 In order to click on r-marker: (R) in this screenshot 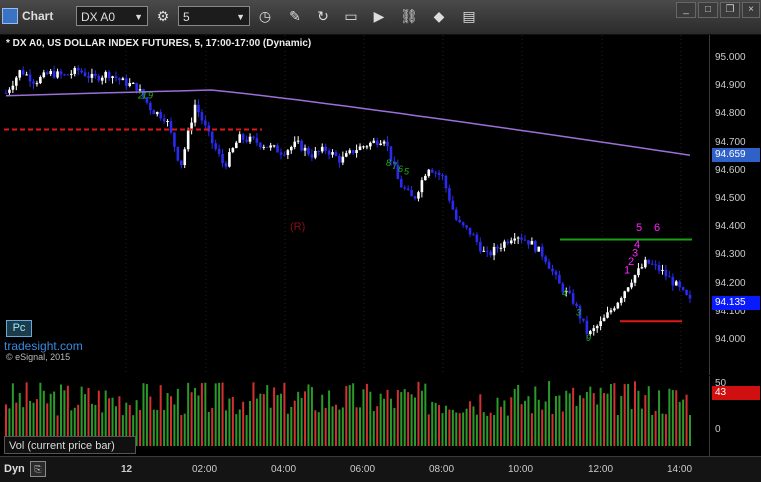, I will do `click(297, 227)`.